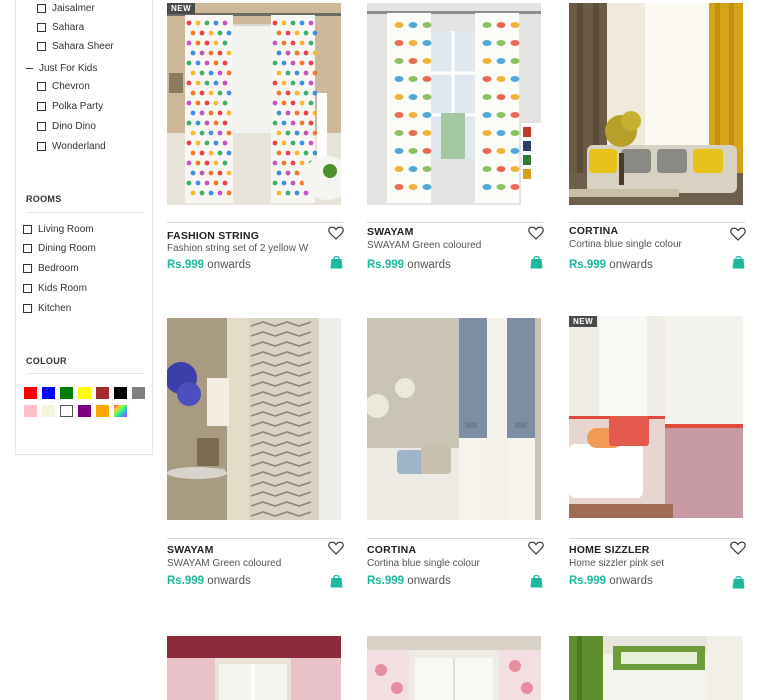 This screenshot has width=760, height=700. Describe the element at coordinates (29, 68) in the screenshot. I see `collapse-minus-icon` at that location.